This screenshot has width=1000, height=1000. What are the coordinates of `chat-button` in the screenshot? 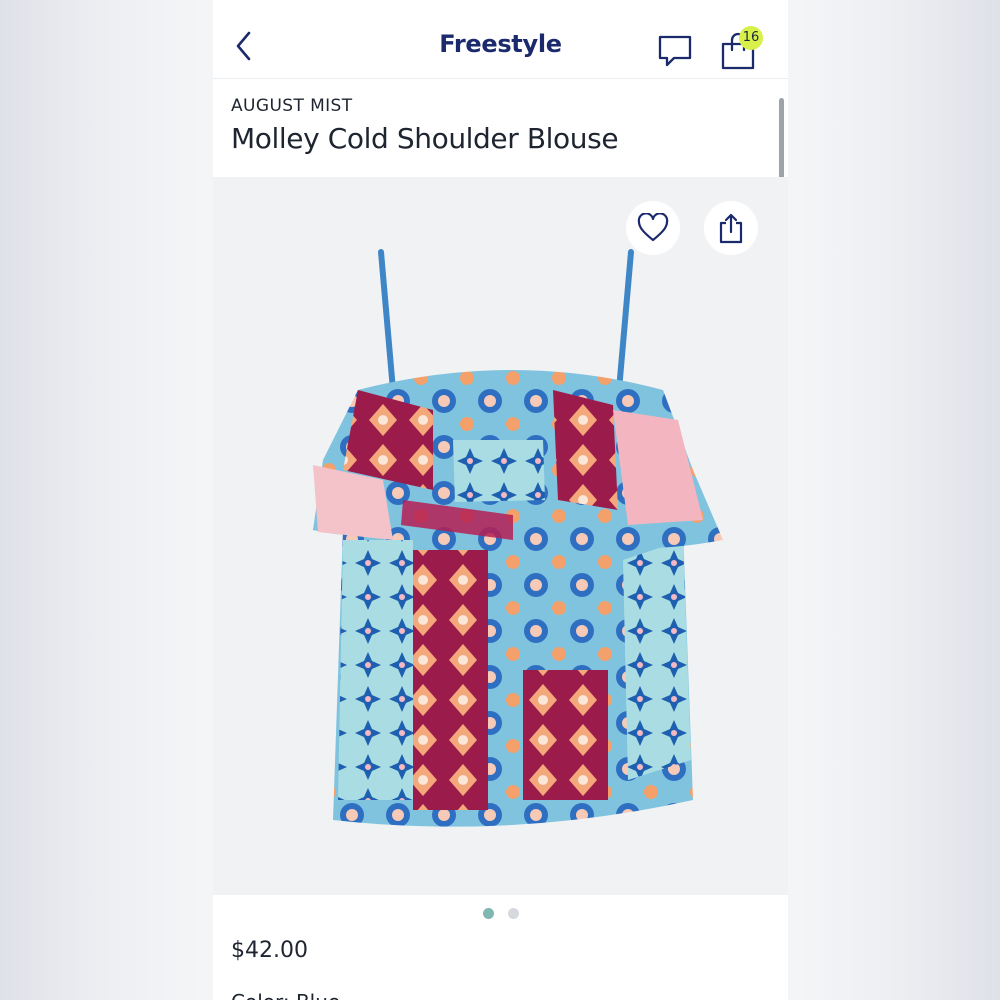 It's located at (675, 50).